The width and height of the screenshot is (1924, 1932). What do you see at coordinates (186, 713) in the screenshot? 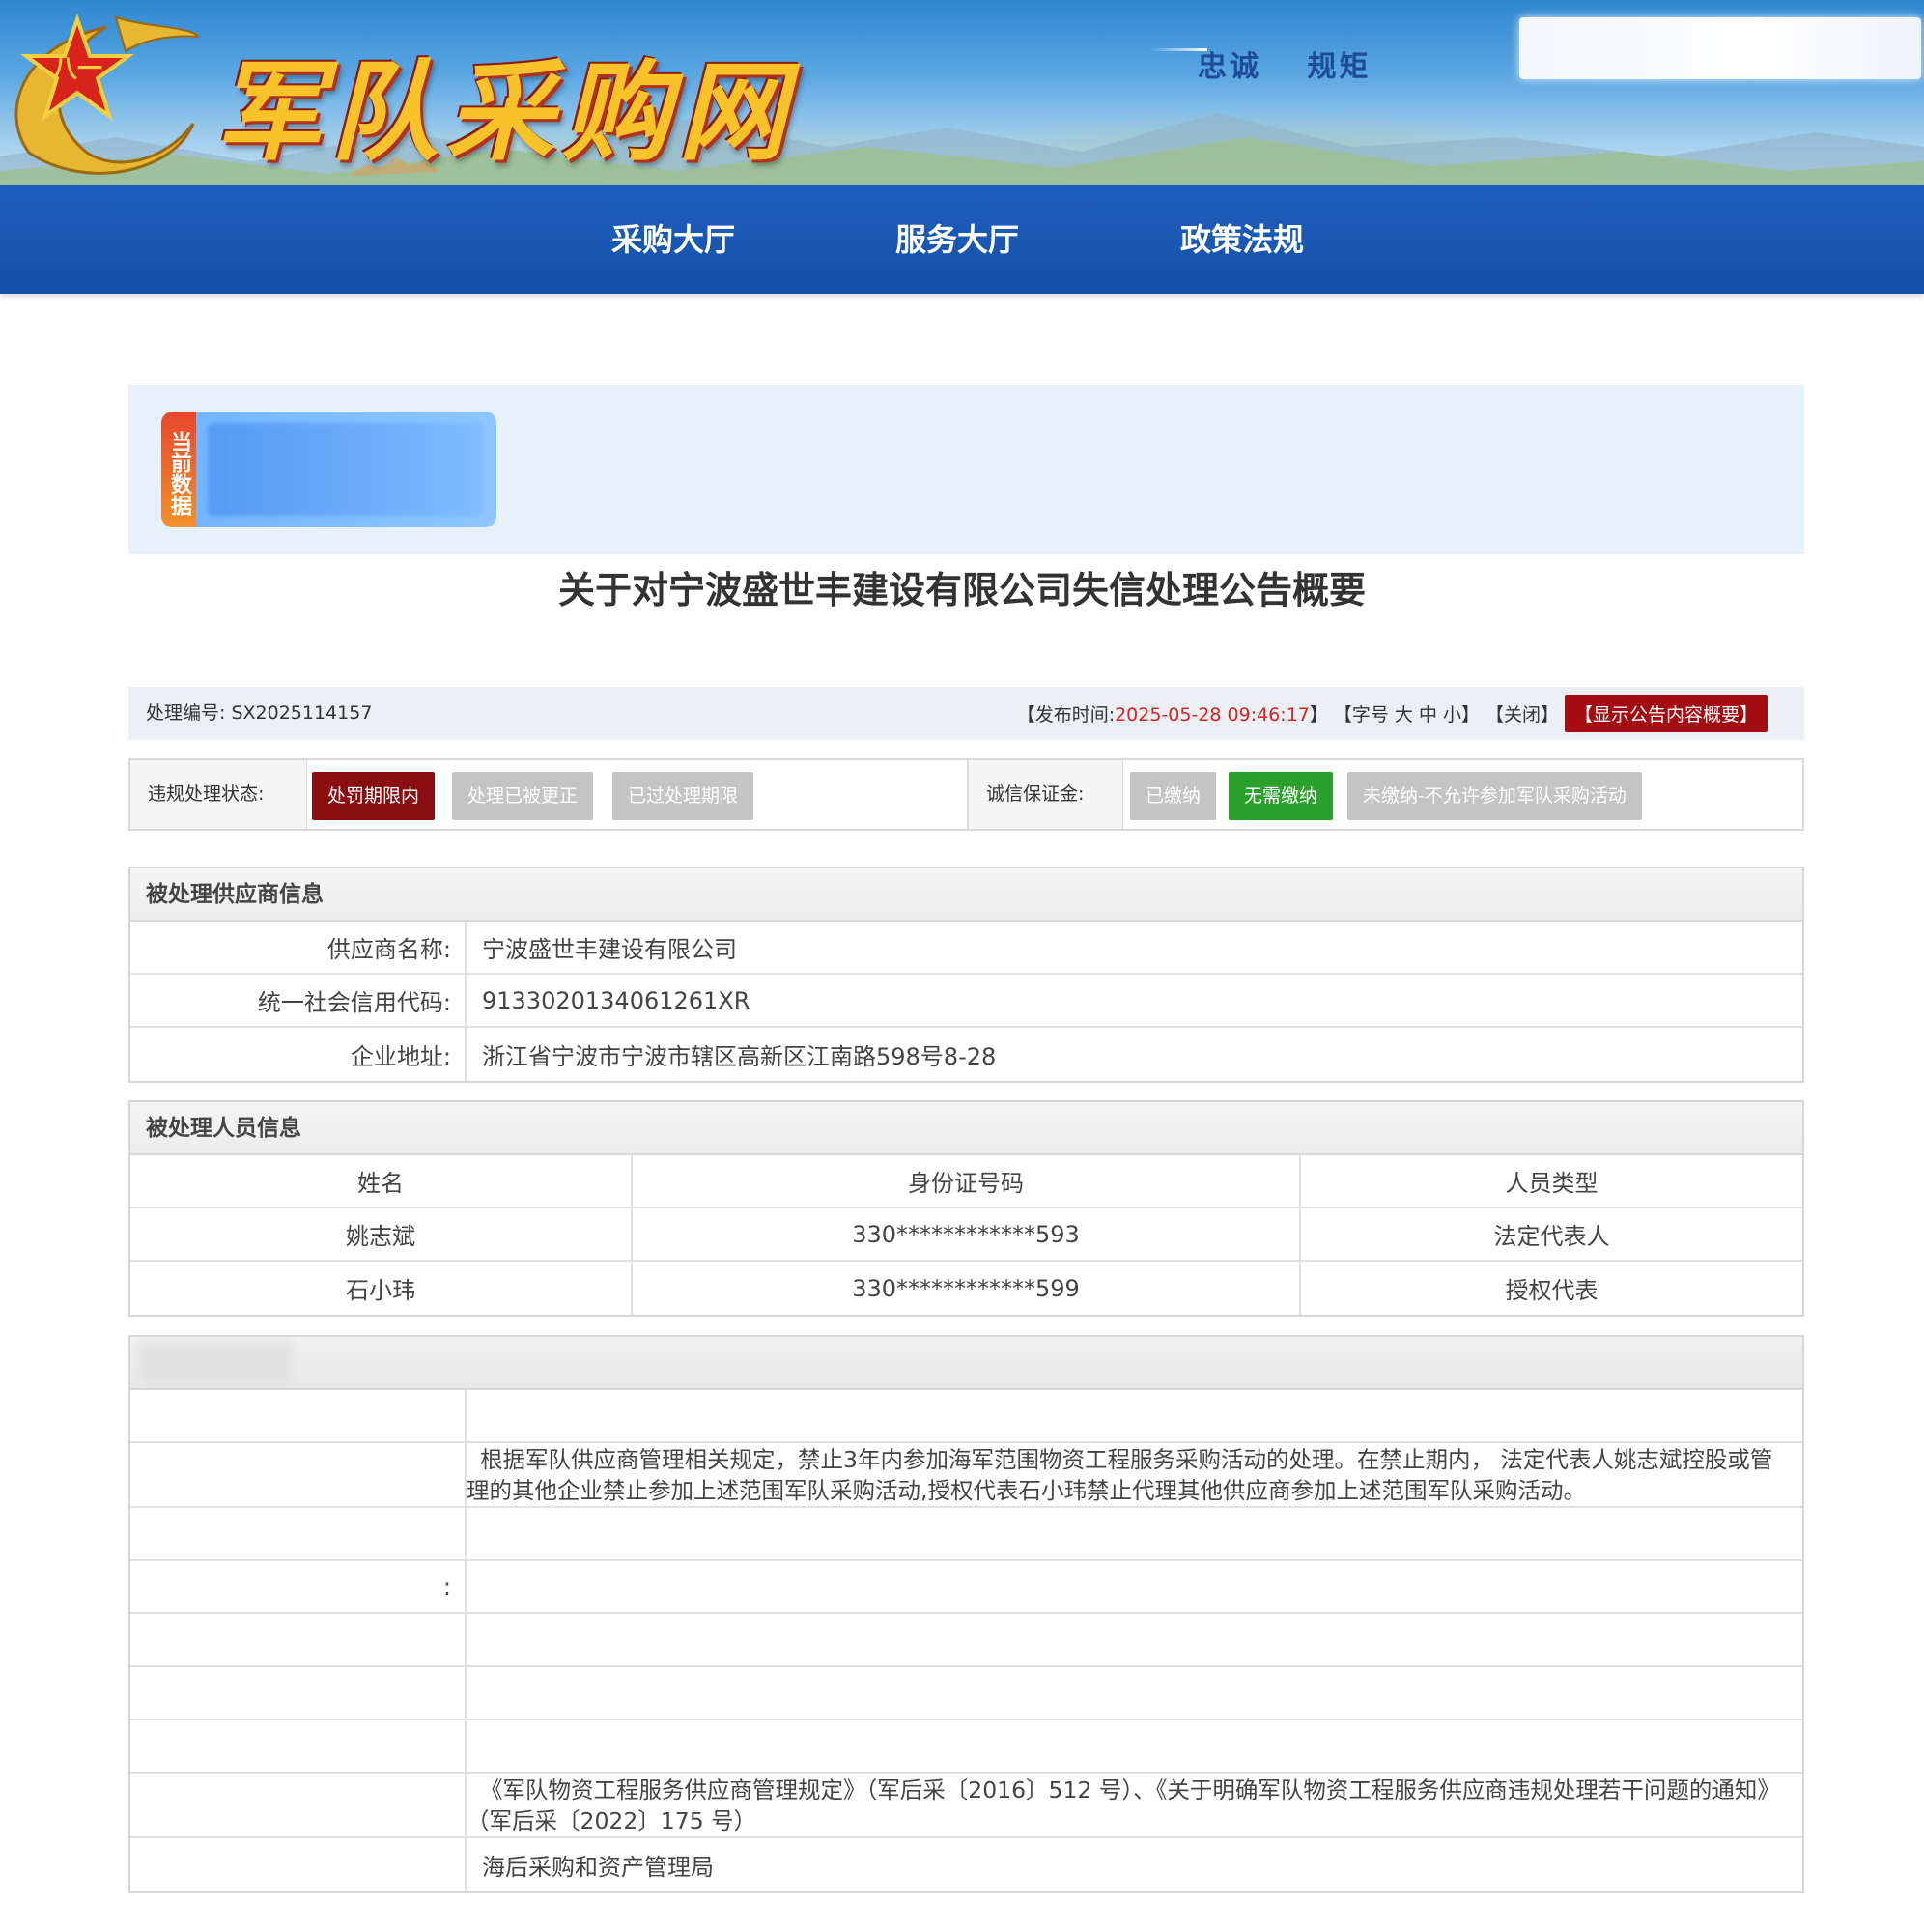
I see `case-number-label: 处理编号:` at bounding box center [186, 713].